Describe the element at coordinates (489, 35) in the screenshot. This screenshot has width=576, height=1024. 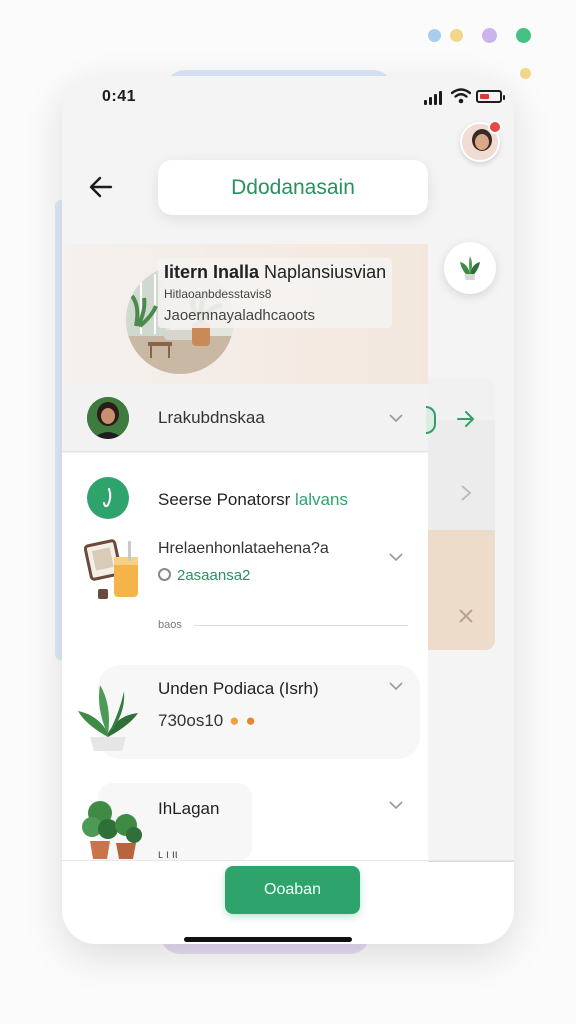
I see `decor-dot-purple` at that location.